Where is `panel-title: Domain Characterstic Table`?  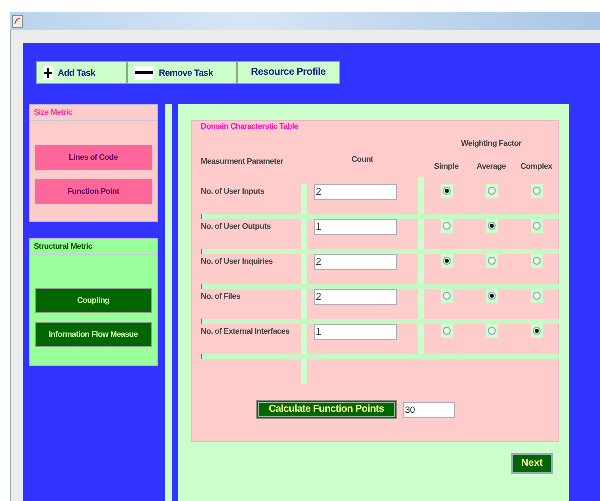 panel-title: Domain Characterstic Table is located at coordinates (250, 126).